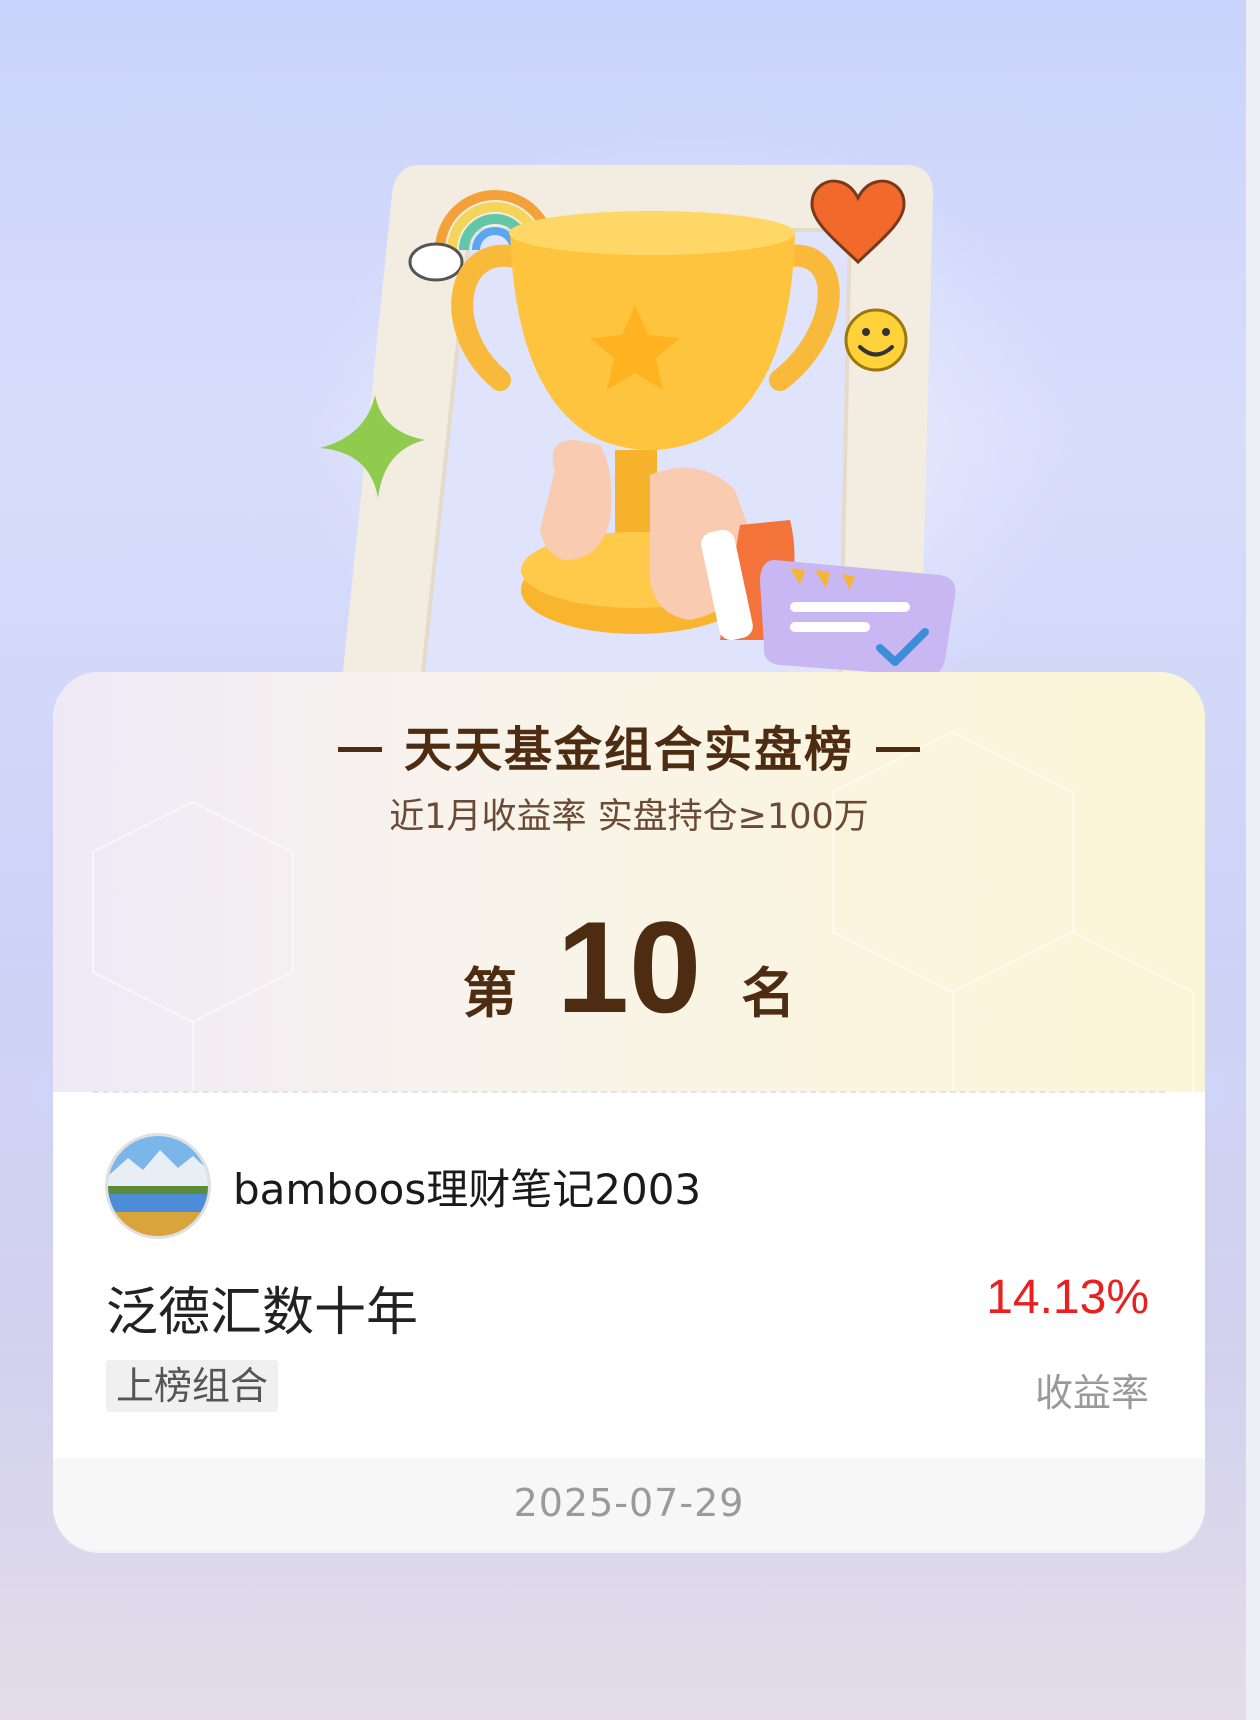  I want to click on title-dash-left, so click(359, 749).